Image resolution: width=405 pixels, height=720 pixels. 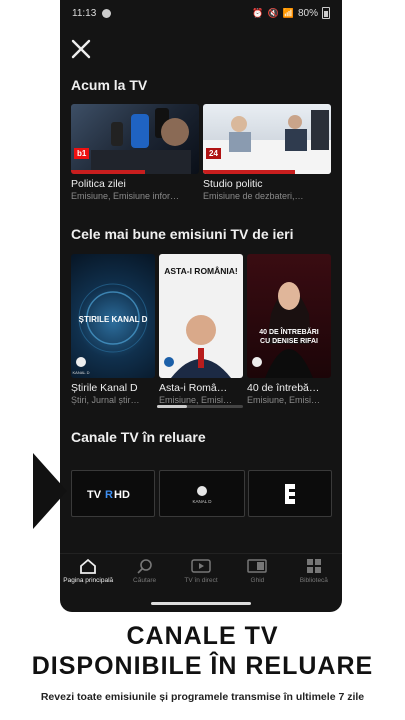 What do you see at coordinates (138, 437) in the screenshot?
I see `section-title-replay: Canale TV în reluare` at bounding box center [138, 437].